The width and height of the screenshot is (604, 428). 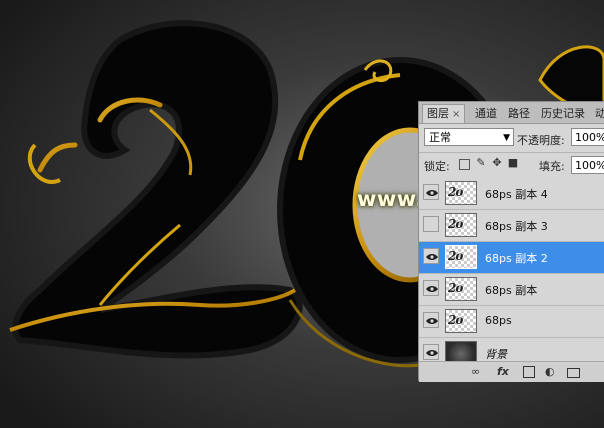 I want to click on chevron-down-icon: ▼, so click(x=506, y=138).